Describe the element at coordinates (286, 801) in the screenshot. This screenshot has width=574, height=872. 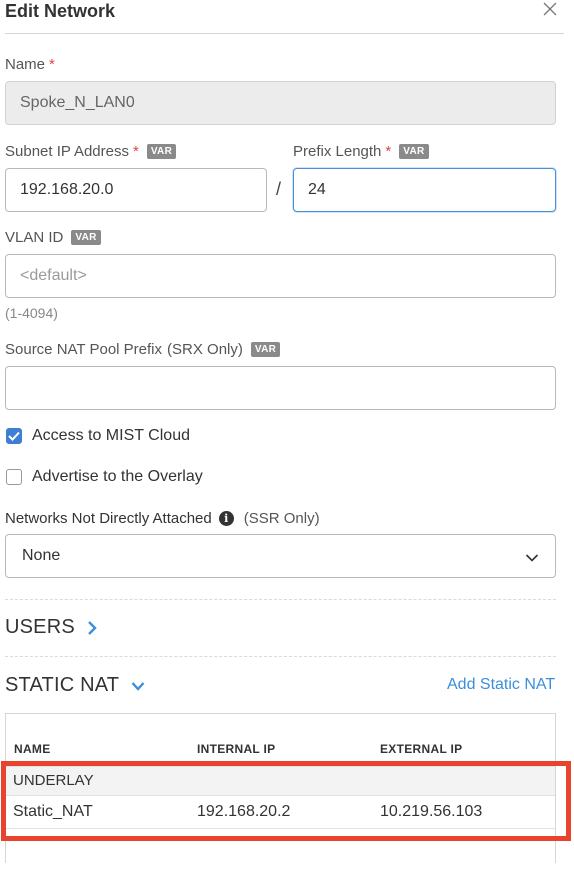
I see `highlight-box` at that location.